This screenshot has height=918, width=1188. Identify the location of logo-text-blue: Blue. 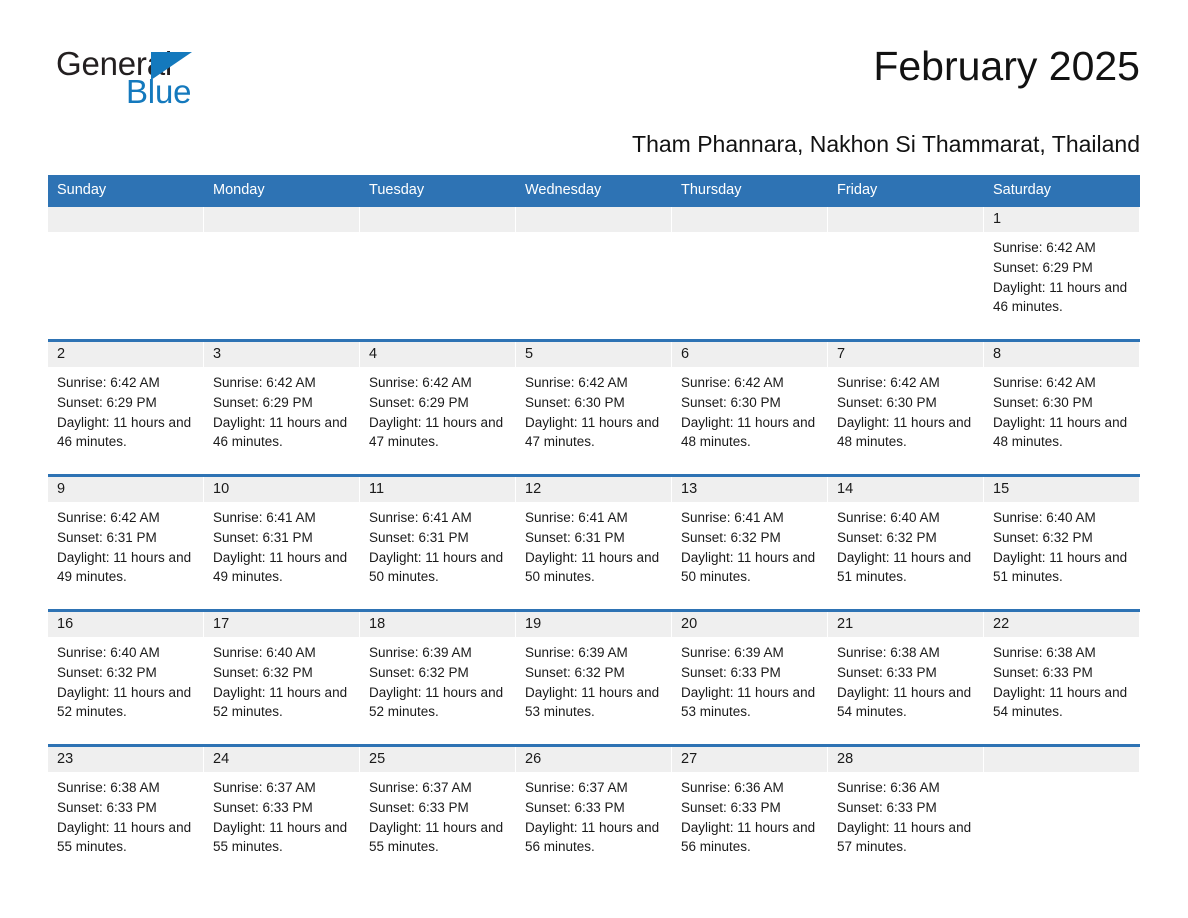
(159, 91).